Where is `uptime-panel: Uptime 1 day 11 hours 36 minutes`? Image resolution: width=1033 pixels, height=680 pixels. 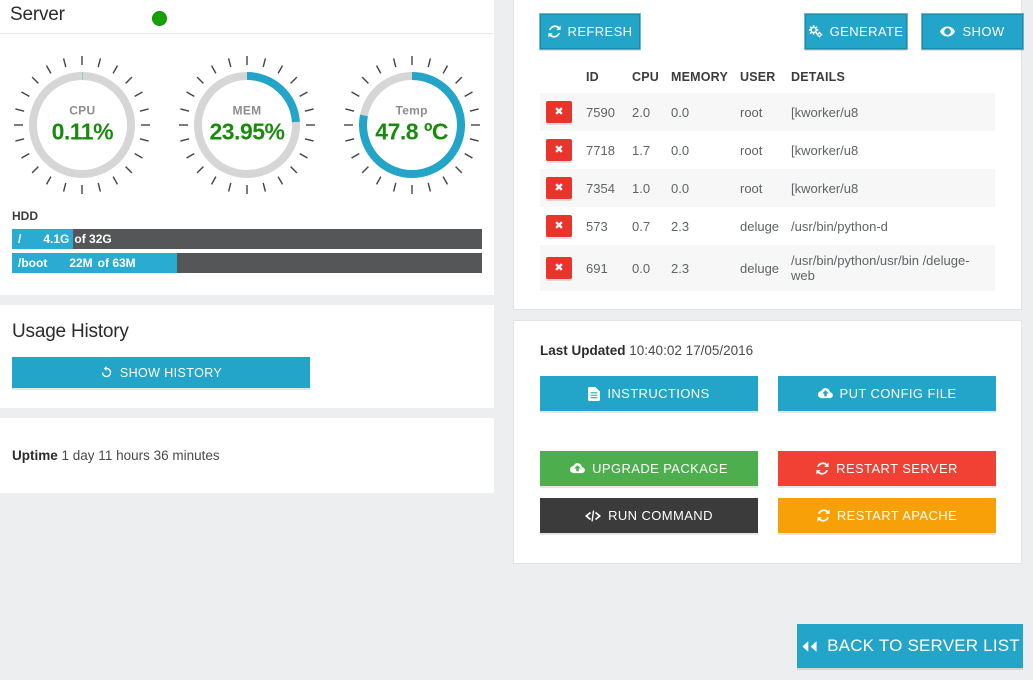 uptime-panel: Uptime 1 day 11 hours 36 minutes is located at coordinates (247, 455).